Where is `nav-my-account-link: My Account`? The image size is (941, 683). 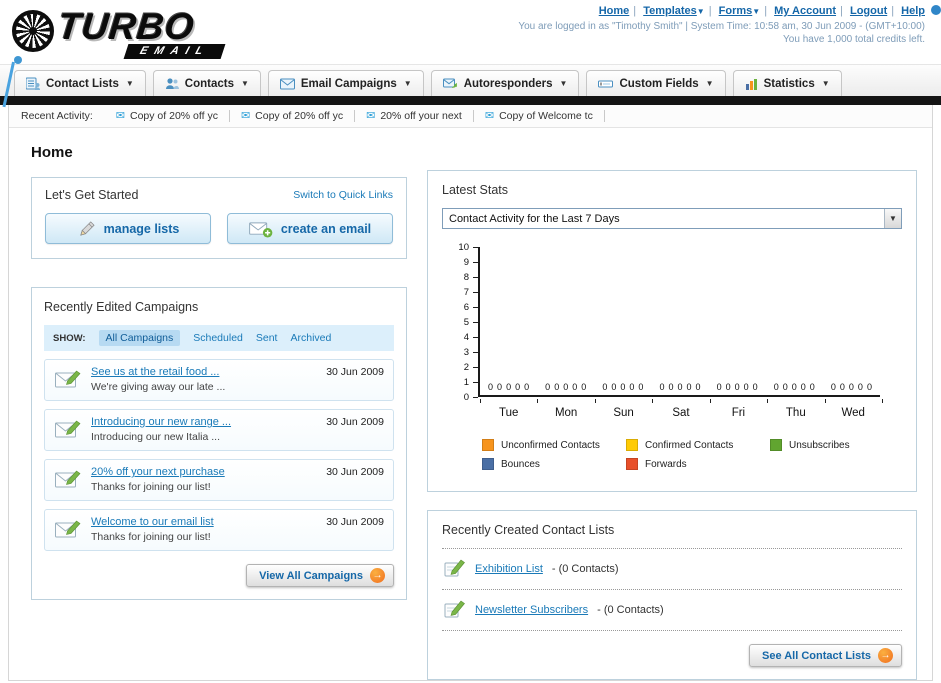 nav-my-account-link: My Account is located at coordinates (805, 11).